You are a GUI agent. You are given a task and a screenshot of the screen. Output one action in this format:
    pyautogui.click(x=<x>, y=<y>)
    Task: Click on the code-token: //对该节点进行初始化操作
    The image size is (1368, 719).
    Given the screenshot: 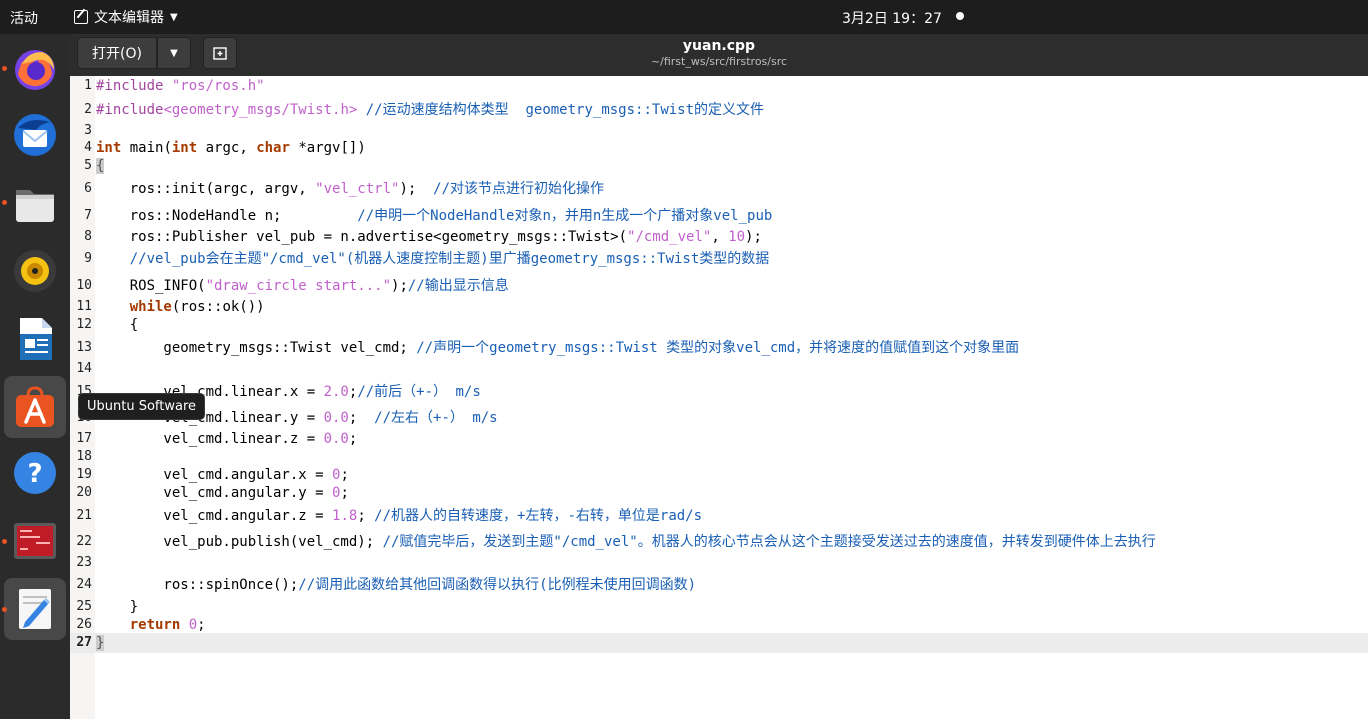 What is the action you would take?
    pyautogui.click(x=519, y=189)
    